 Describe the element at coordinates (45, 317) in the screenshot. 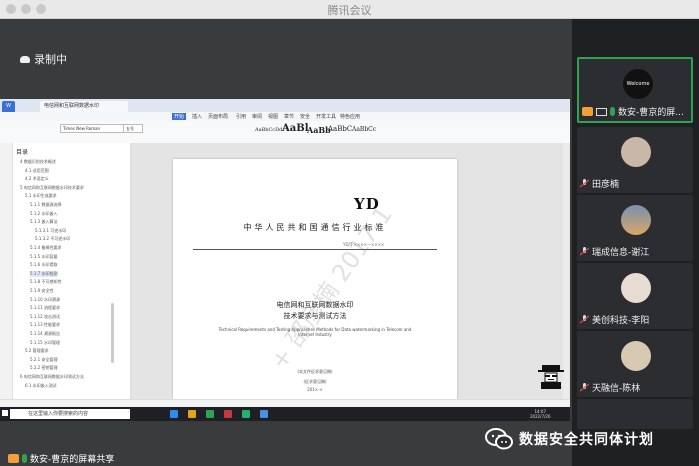

I see `nav-item: 5.1.12 攻击测试` at that location.